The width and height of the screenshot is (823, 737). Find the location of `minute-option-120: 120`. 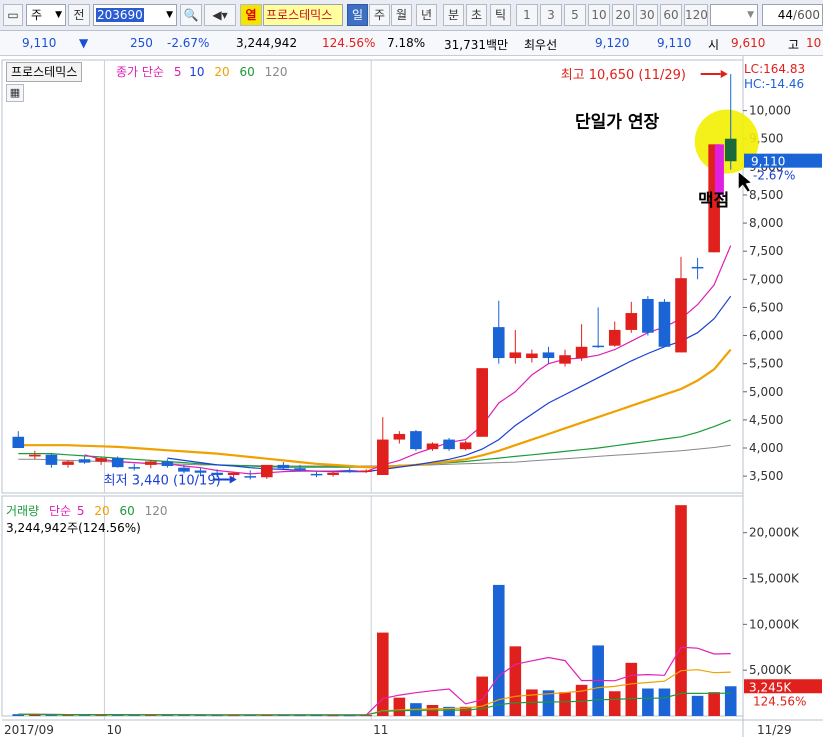

minute-option-120: 120 is located at coordinates (696, 15).